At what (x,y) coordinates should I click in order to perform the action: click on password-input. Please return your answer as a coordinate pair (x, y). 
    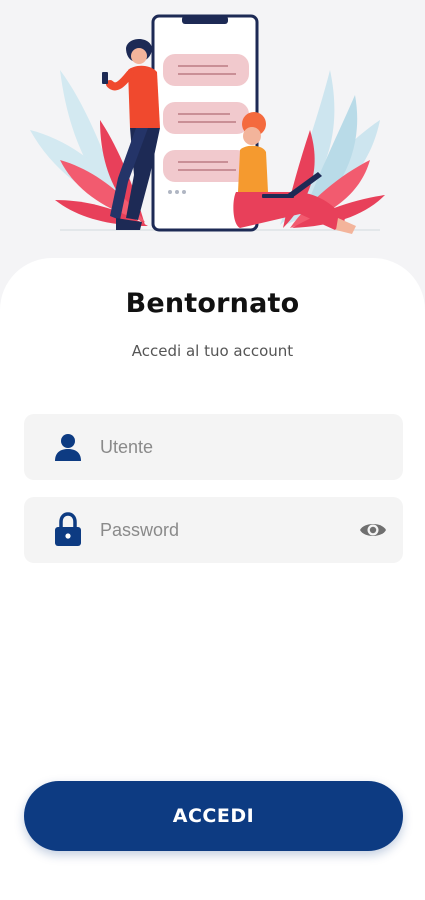
    Looking at the image, I should click on (225, 530).